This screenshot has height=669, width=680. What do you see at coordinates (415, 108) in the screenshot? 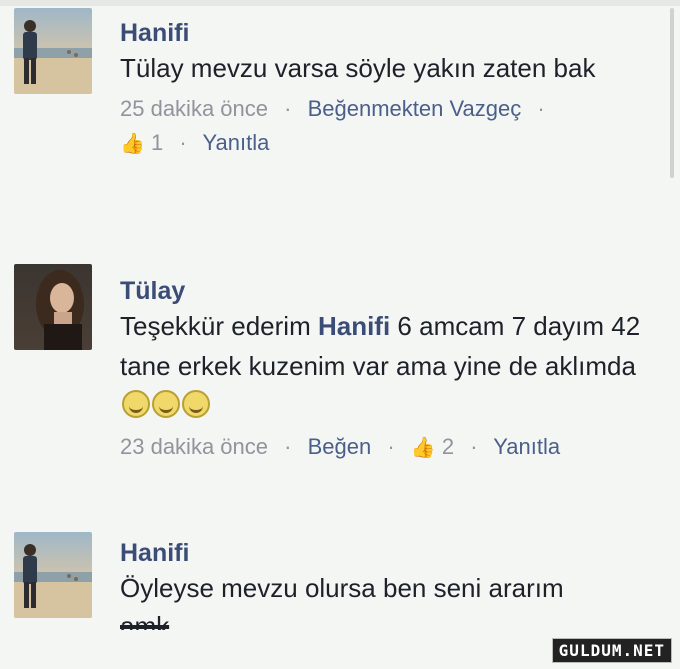
I see `unlike-button: Beğenmekten Vazgeç` at bounding box center [415, 108].